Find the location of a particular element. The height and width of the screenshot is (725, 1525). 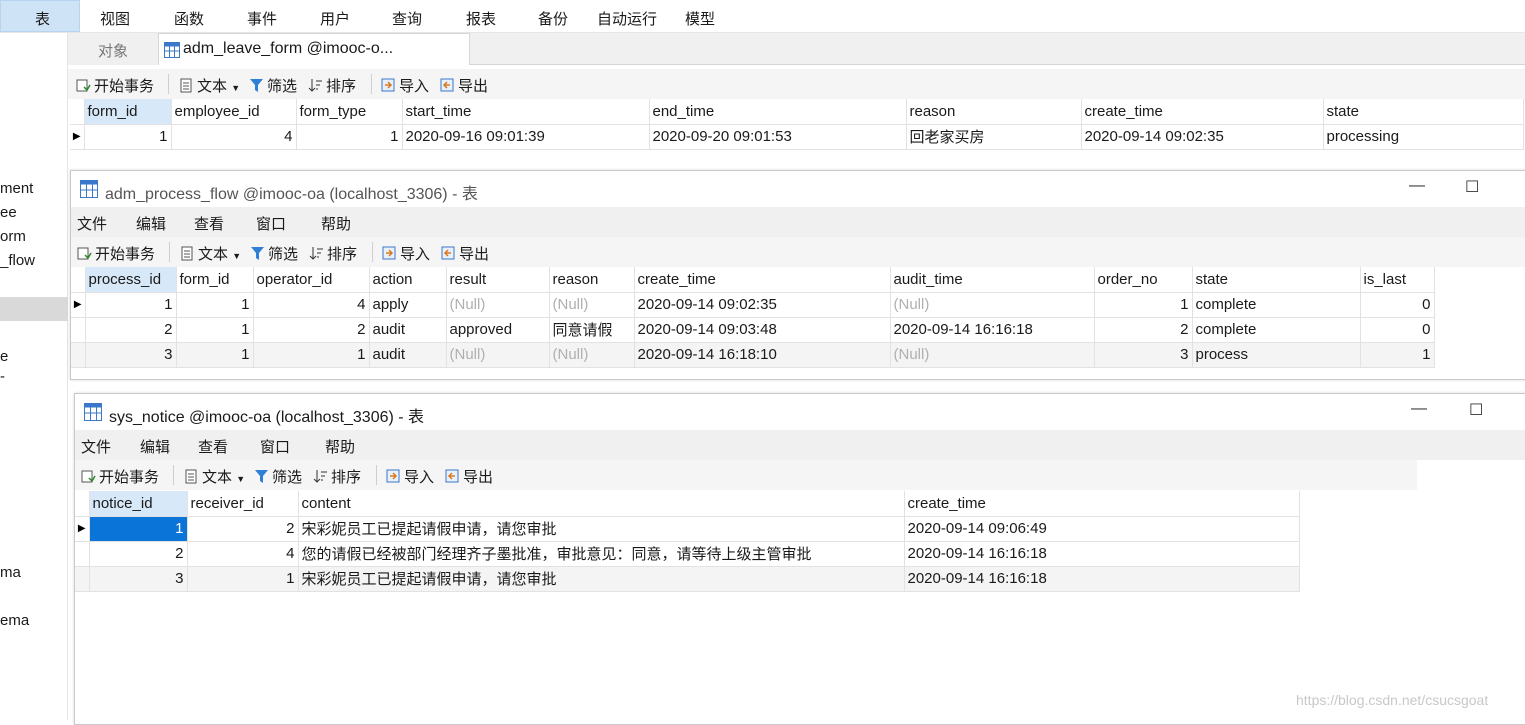

sidebar-item: ema is located at coordinates (14, 620).